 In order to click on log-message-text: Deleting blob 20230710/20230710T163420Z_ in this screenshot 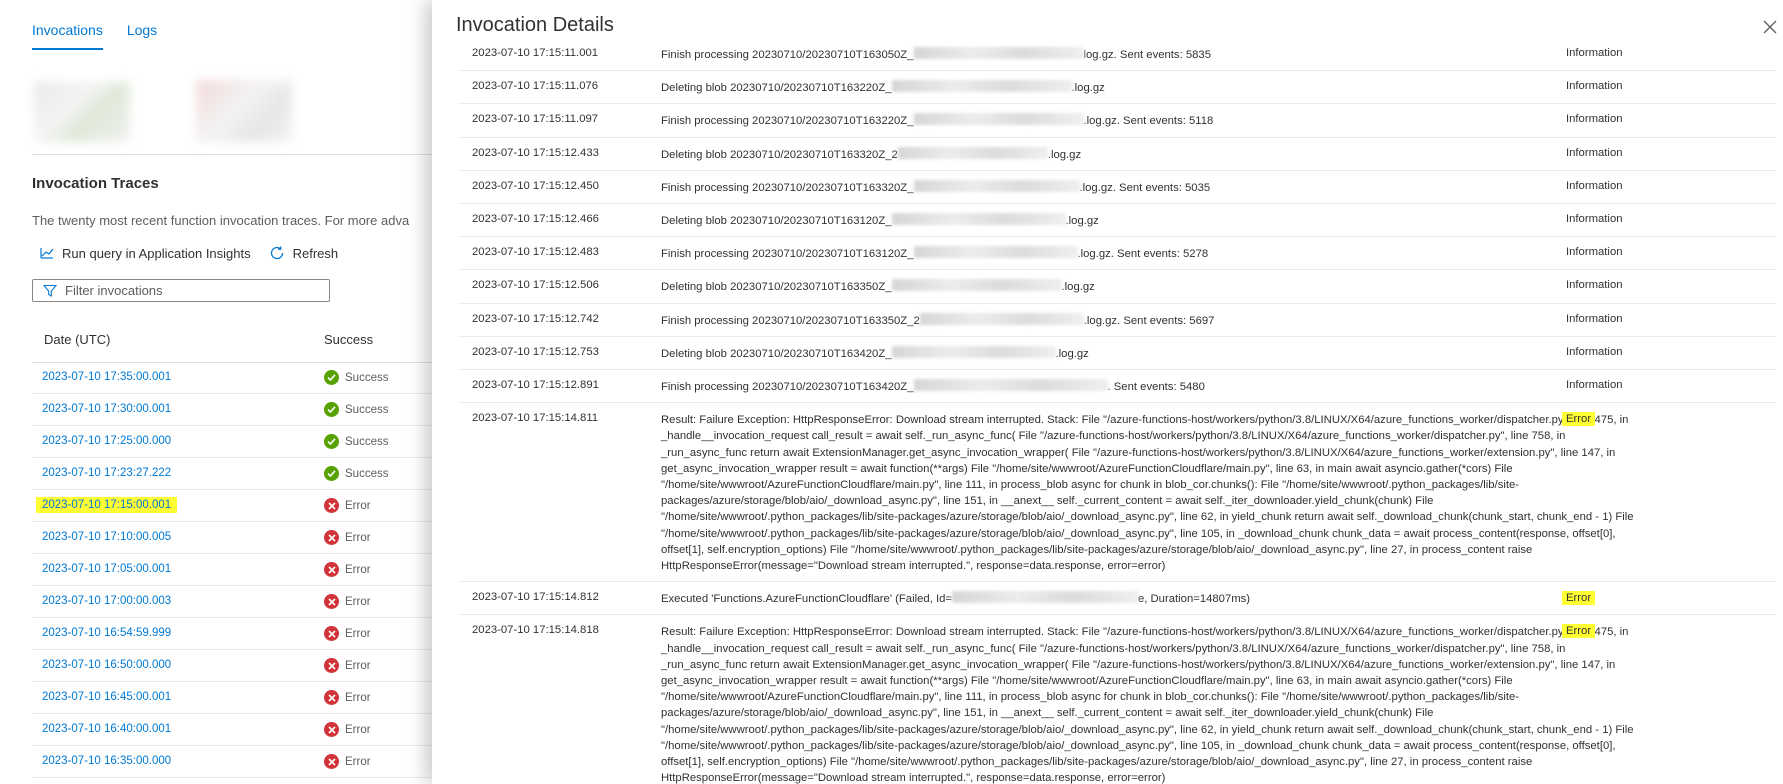, I will do `click(776, 353)`.